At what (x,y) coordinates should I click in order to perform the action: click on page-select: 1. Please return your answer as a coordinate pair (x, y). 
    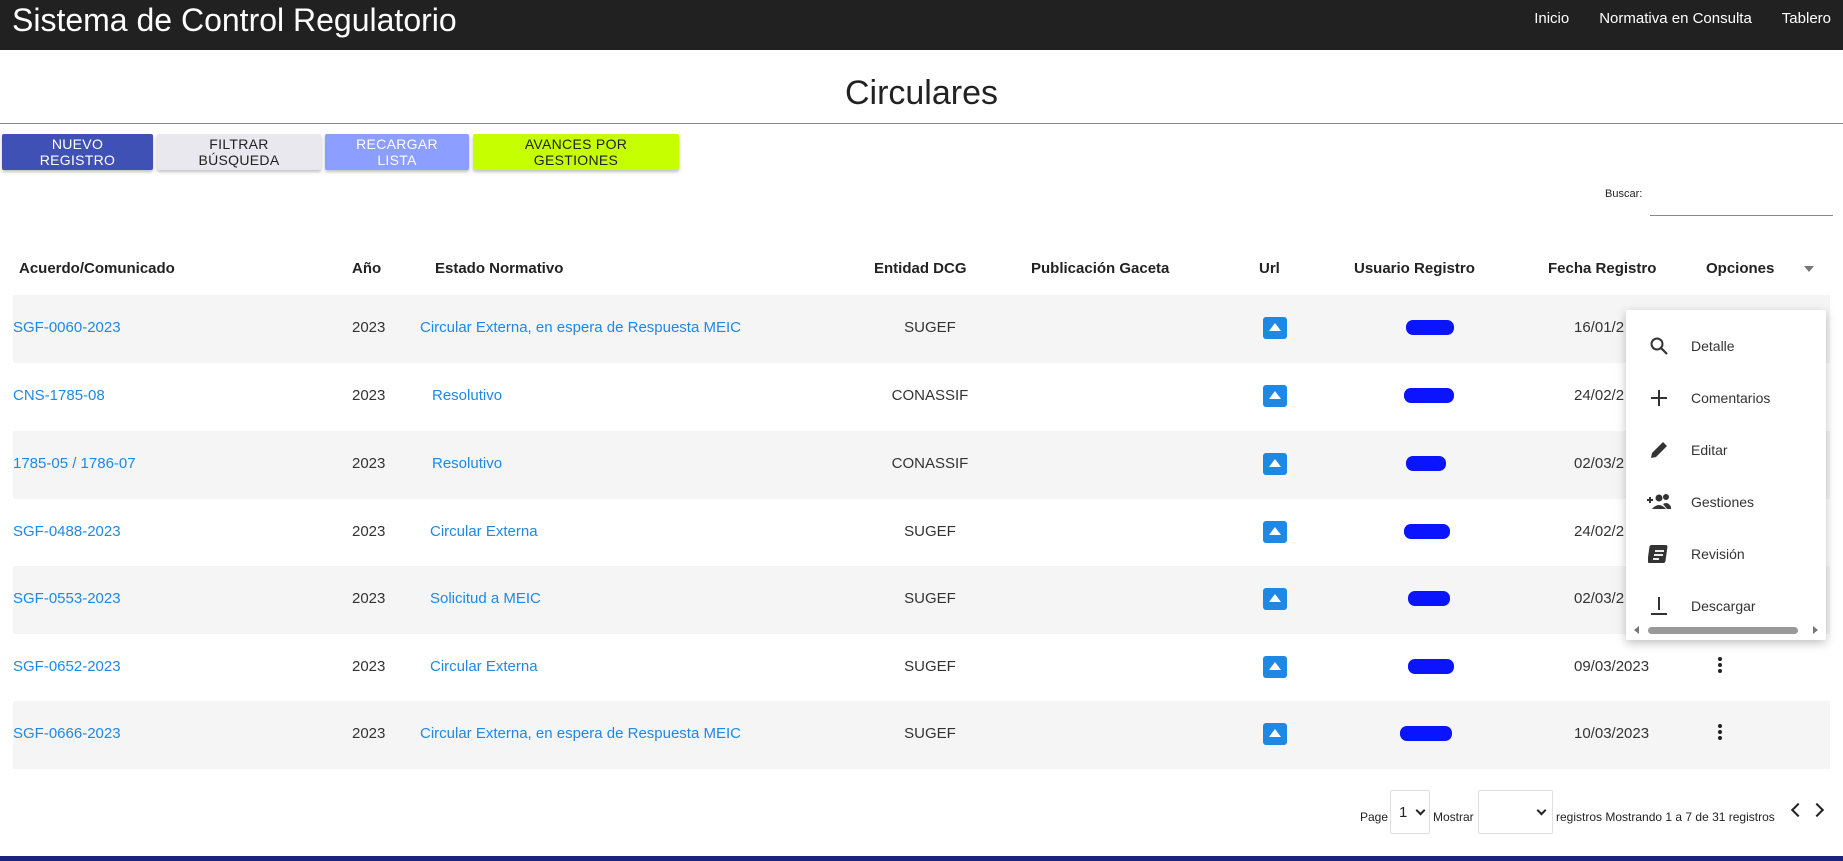
    Looking at the image, I should click on (1410, 812).